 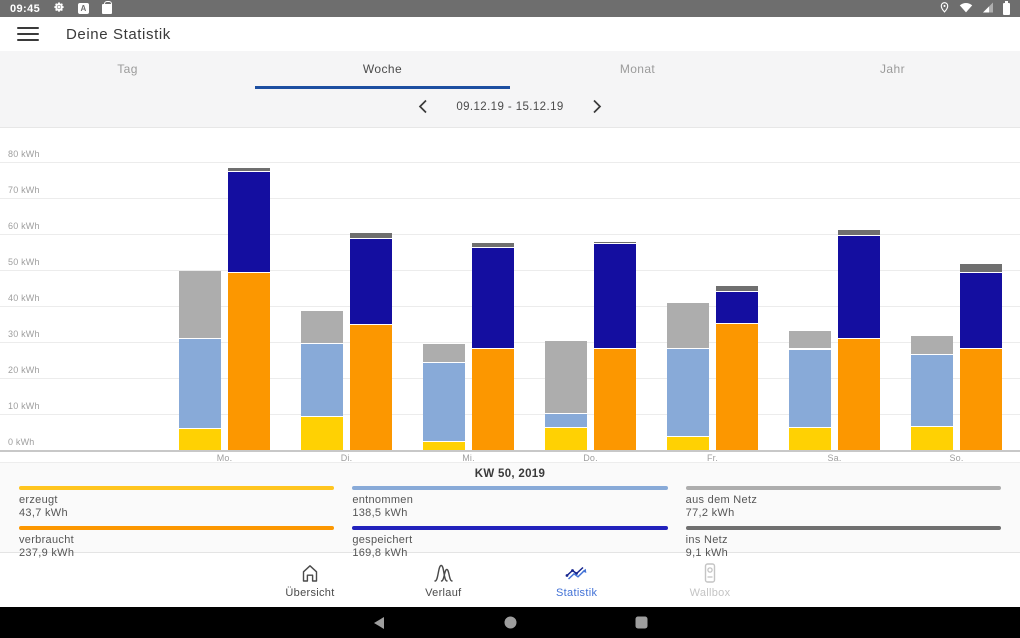 What do you see at coordinates (597, 106) in the screenshot?
I see `next-week-button` at bounding box center [597, 106].